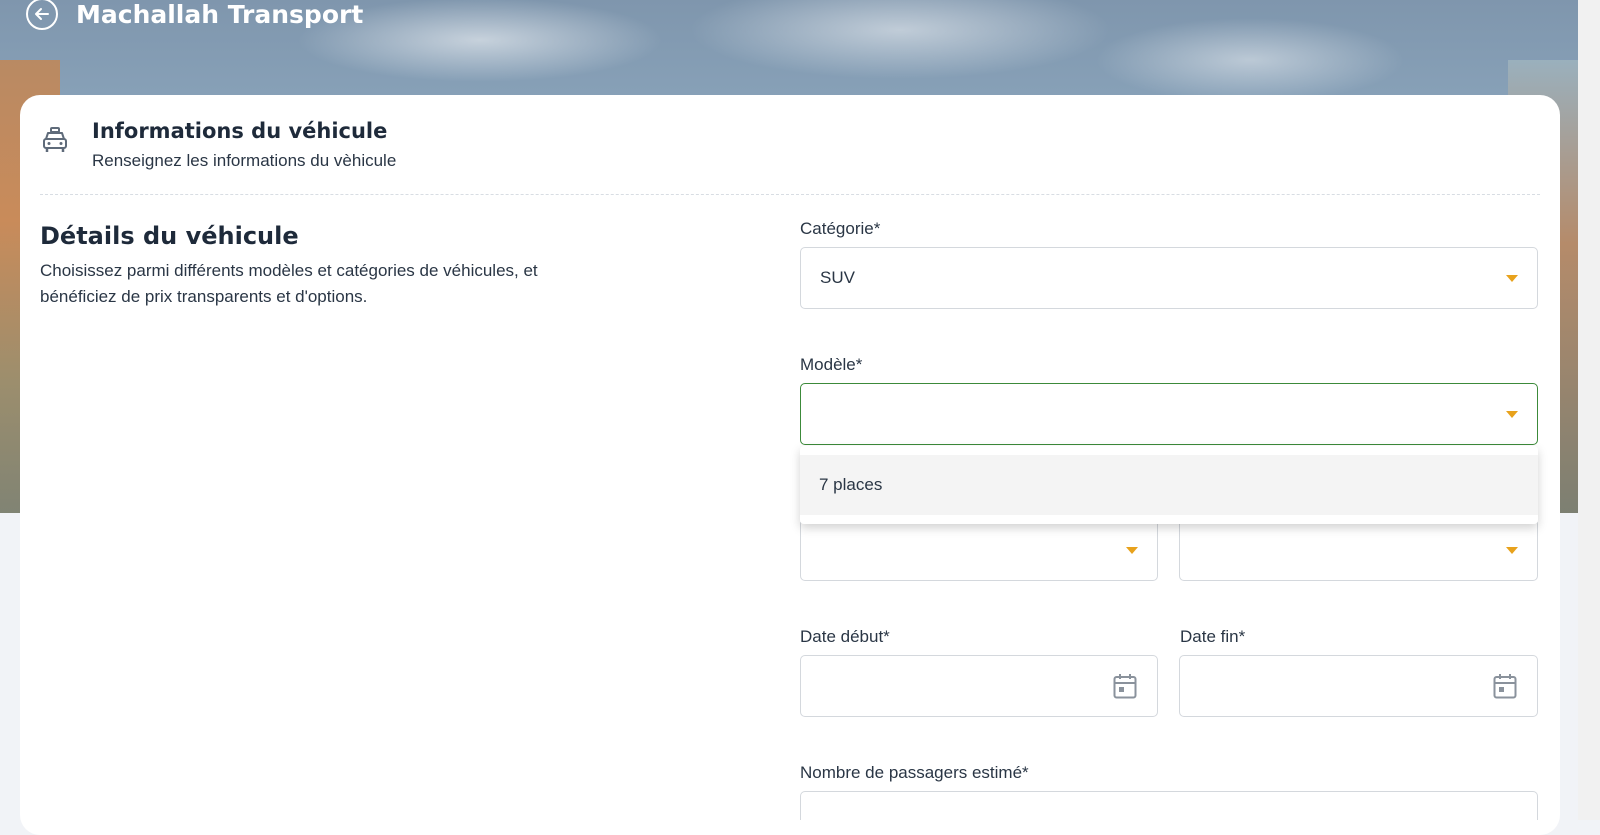  What do you see at coordinates (1169, 414) in the screenshot?
I see `modele-select` at bounding box center [1169, 414].